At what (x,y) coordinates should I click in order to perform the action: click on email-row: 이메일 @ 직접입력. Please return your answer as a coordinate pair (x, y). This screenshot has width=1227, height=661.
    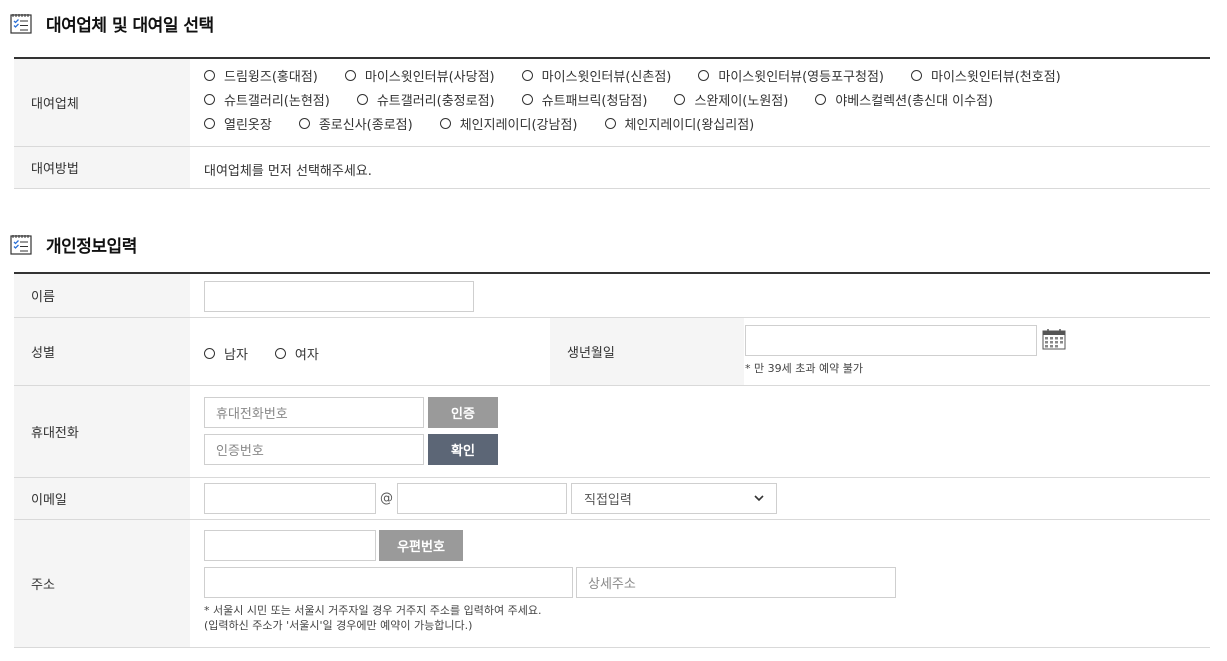
    Looking at the image, I should click on (612, 499).